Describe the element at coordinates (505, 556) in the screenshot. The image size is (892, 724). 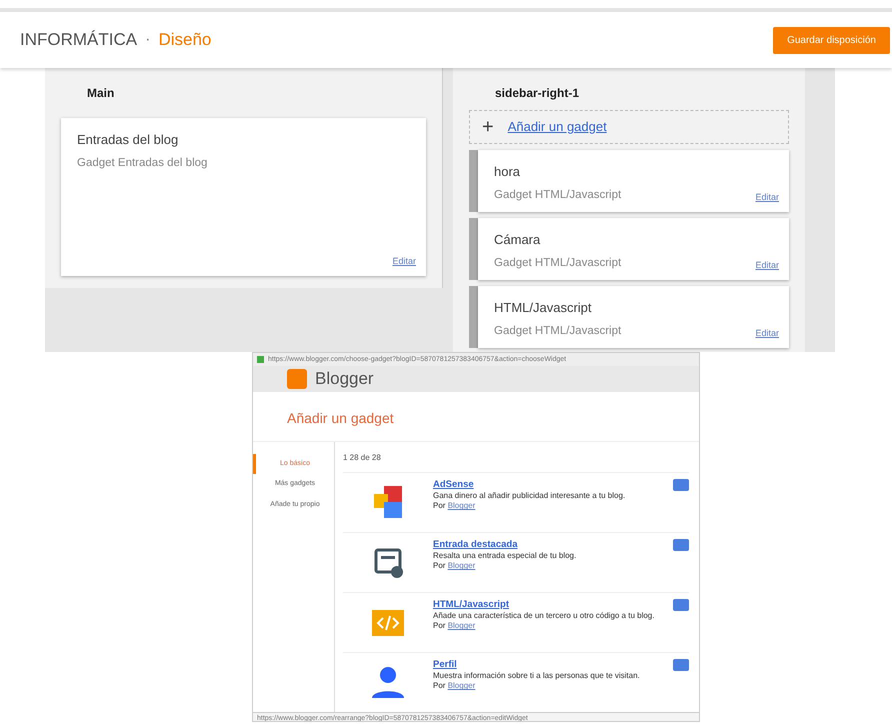
I see `gadget-description: Resalta una entrada especial de tu blog.` at that location.